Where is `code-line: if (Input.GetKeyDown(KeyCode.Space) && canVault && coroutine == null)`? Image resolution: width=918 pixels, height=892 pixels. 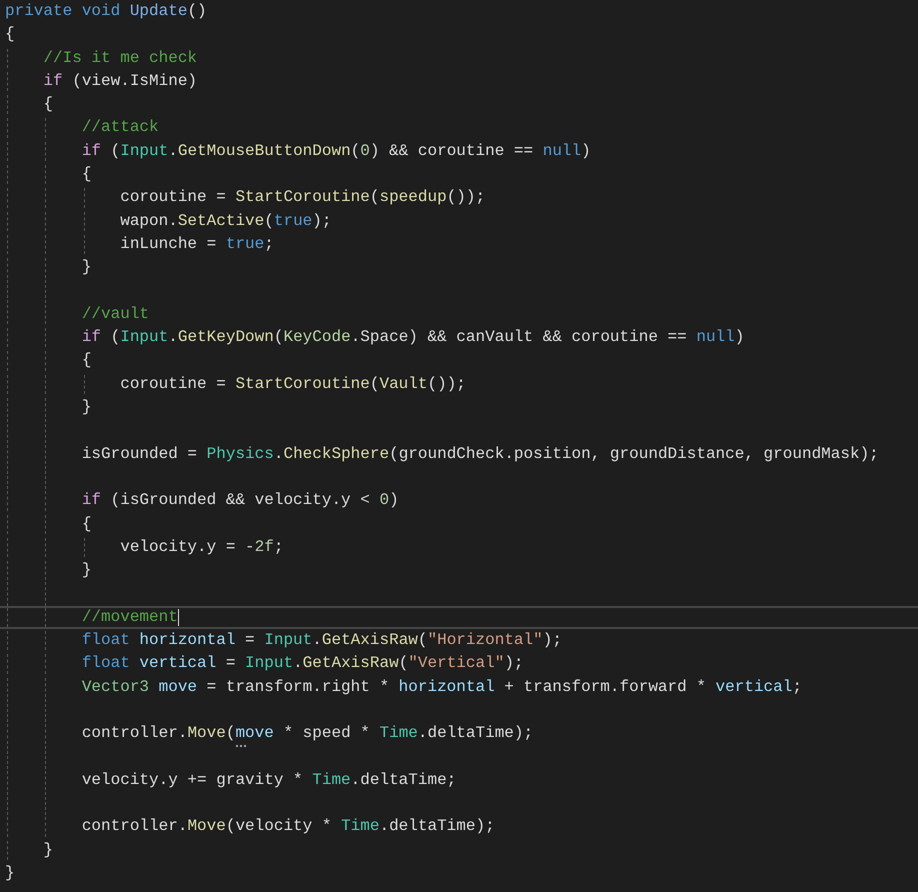
code-line: if (Input.GetKeyDown(KeyCode.Space) && canVault && coroutine == null) is located at coordinates (413, 338).